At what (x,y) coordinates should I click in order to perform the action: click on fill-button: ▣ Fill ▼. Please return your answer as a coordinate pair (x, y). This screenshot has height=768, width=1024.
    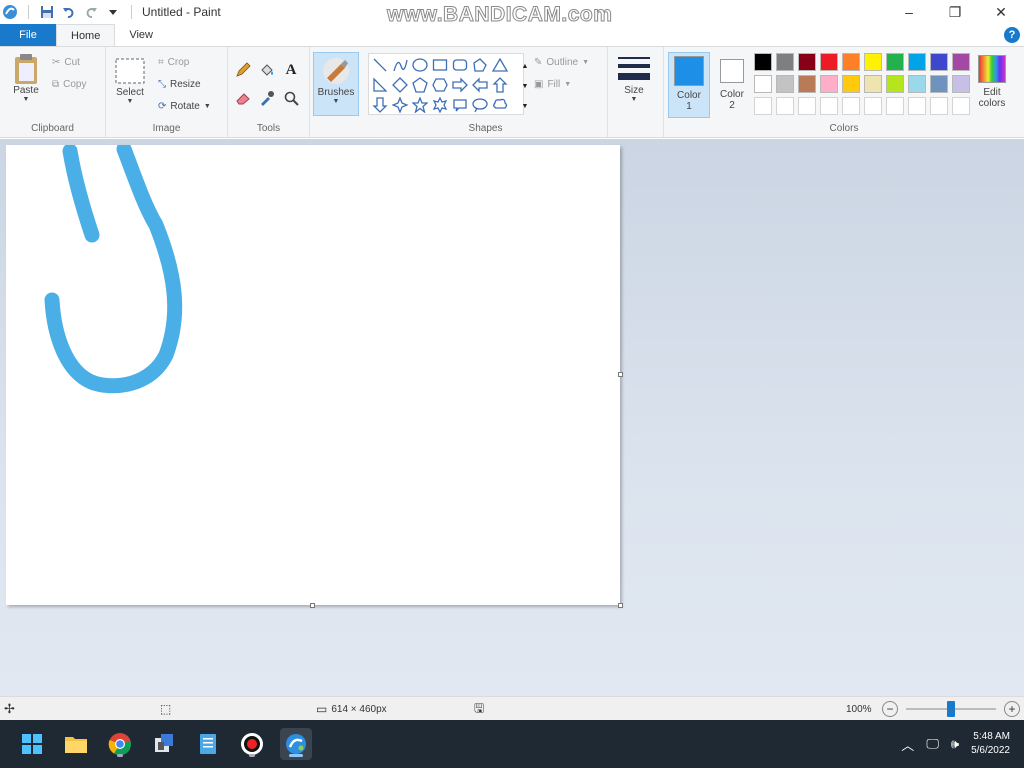
    Looking at the image, I should click on (552, 84).